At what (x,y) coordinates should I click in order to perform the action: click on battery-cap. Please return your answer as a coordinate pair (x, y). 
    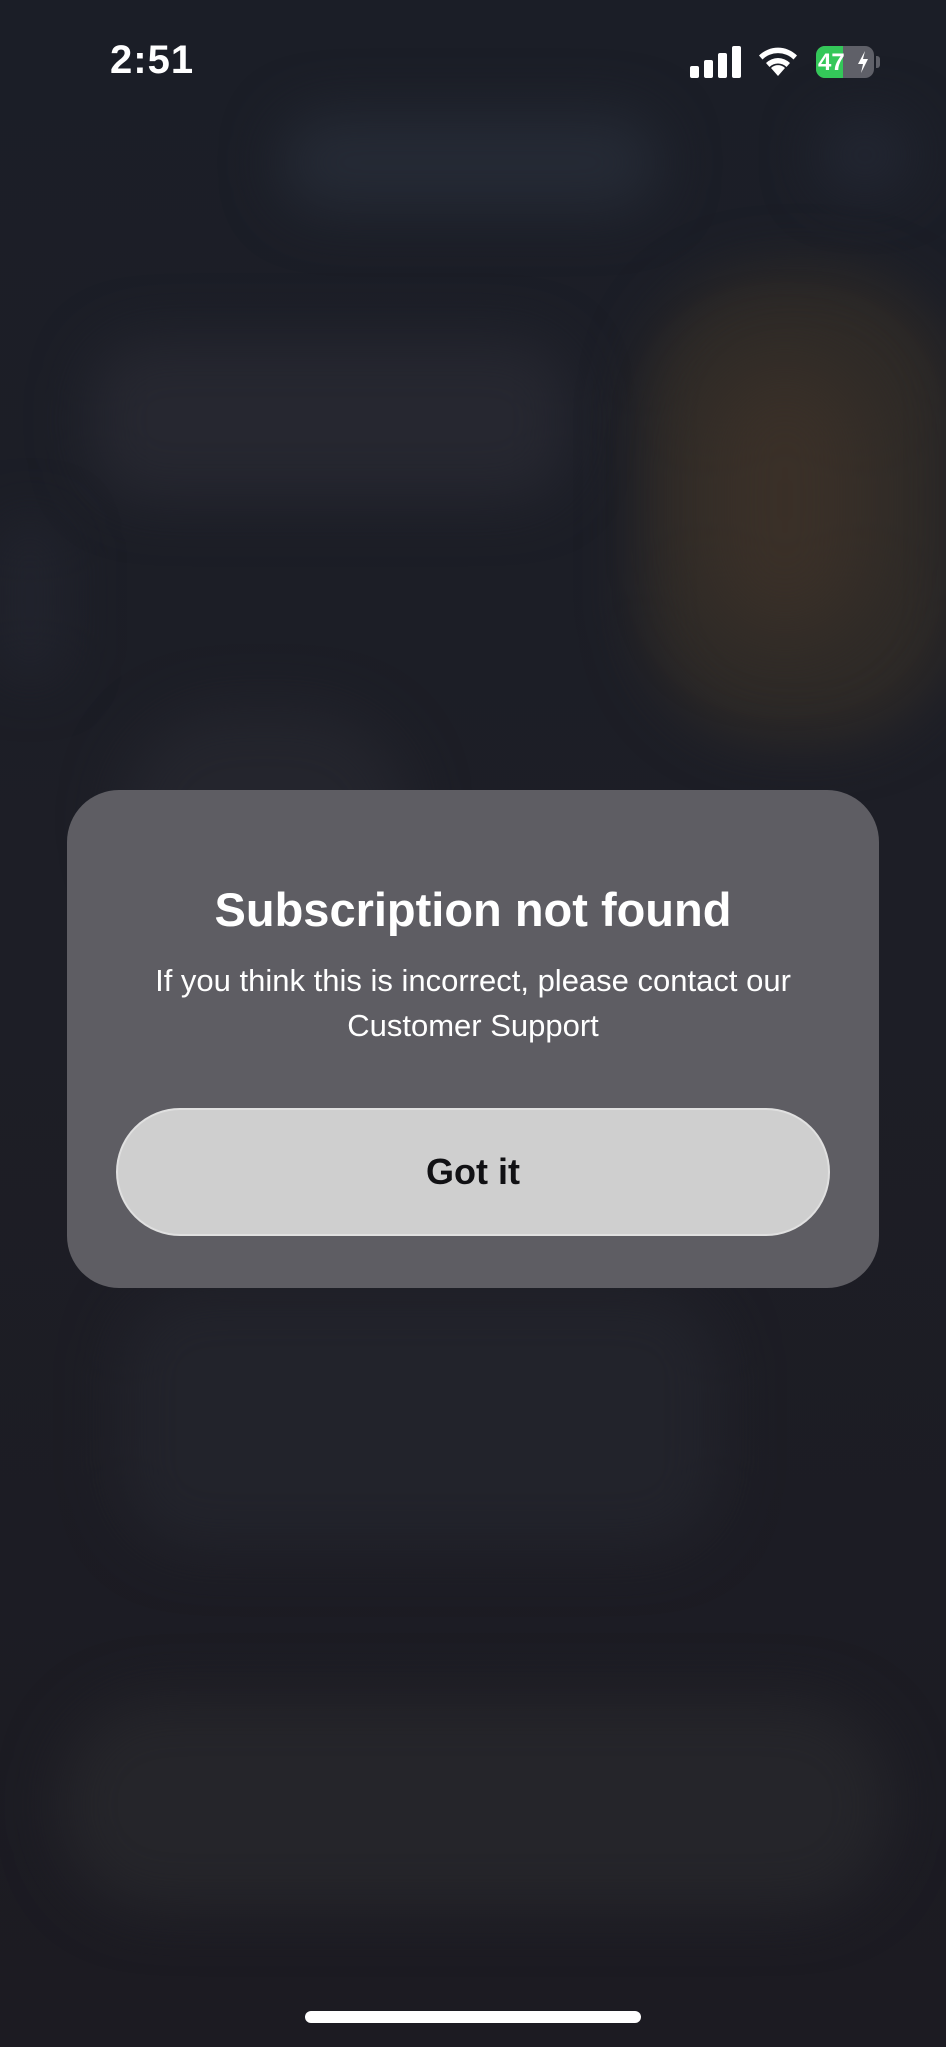
    Looking at the image, I should click on (878, 62).